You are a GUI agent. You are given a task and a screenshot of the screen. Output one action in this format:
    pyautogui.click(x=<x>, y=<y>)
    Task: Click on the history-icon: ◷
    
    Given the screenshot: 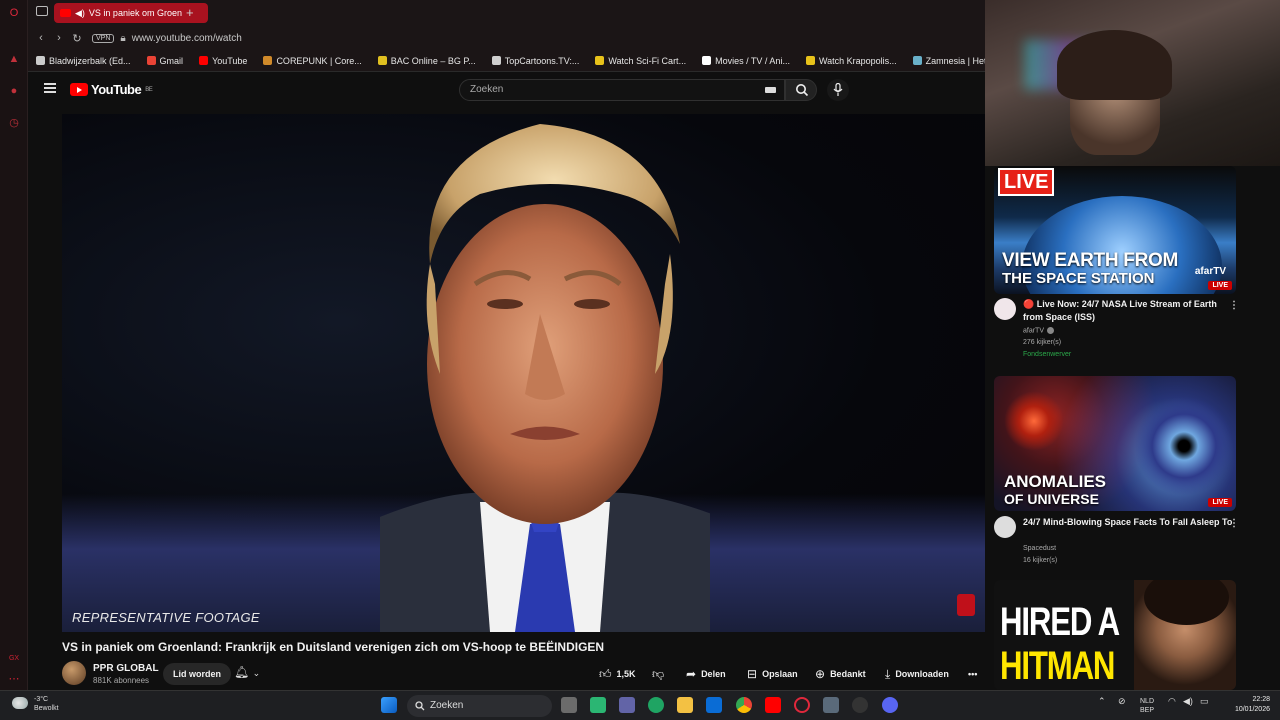 What is the action you would take?
    pyautogui.click(x=14, y=123)
    